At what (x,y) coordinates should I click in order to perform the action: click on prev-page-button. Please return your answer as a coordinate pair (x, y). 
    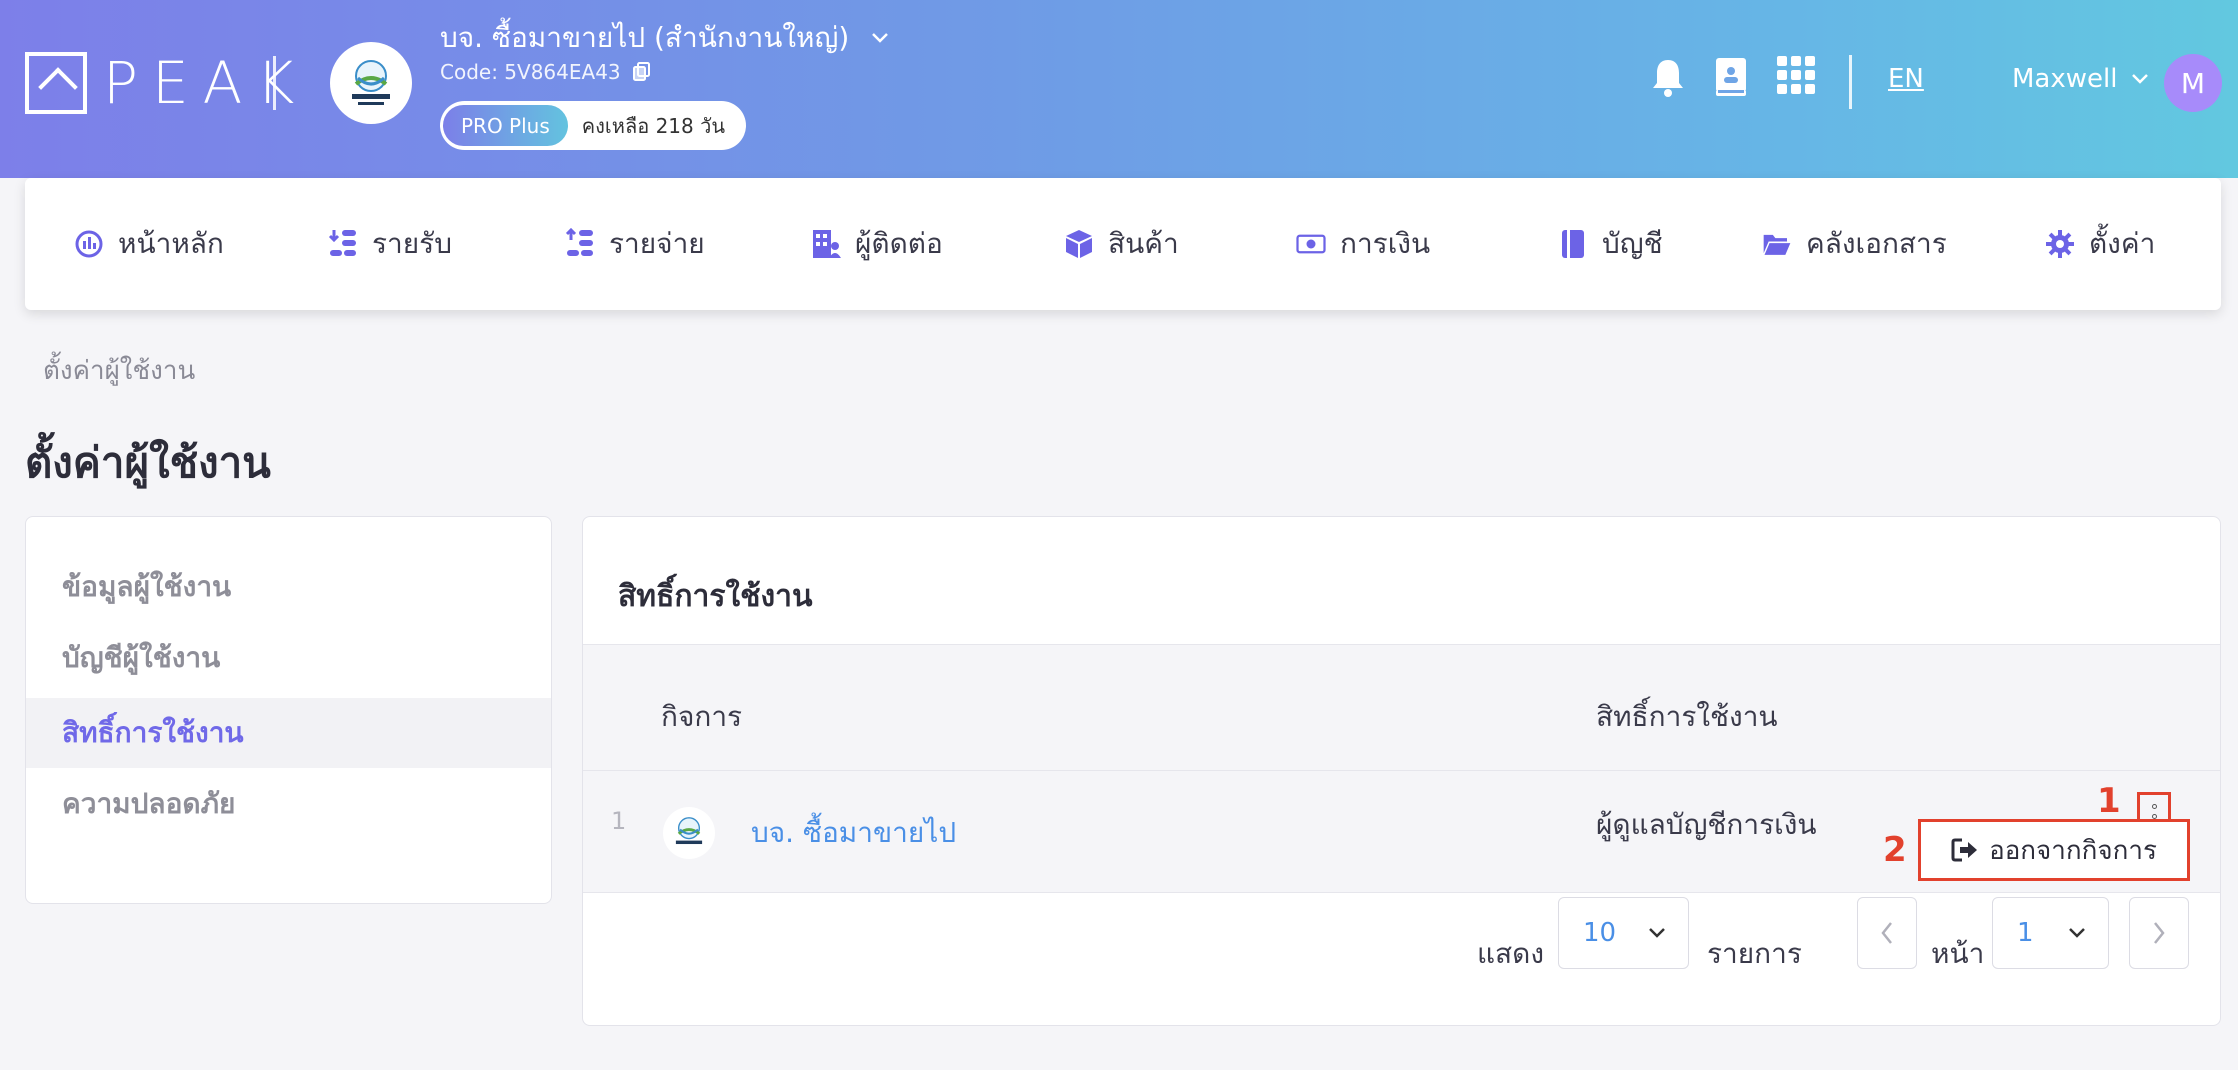
    Looking at the image, I should click on (1887, 933).